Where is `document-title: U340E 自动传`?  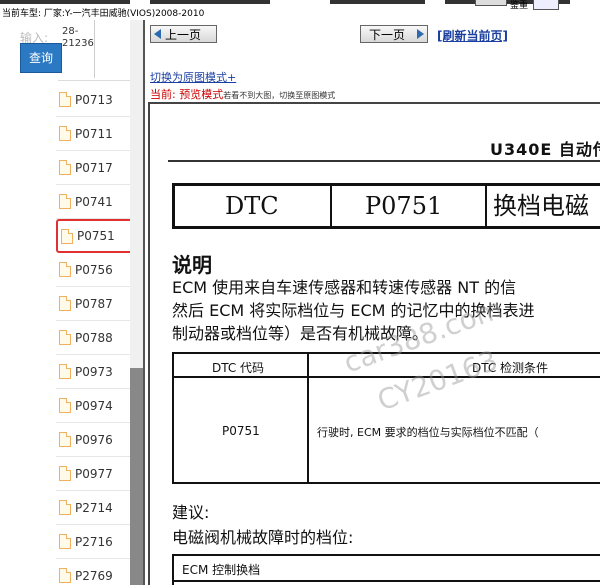
document-title: U340E 自动传 is located at coordinates (545, 149).